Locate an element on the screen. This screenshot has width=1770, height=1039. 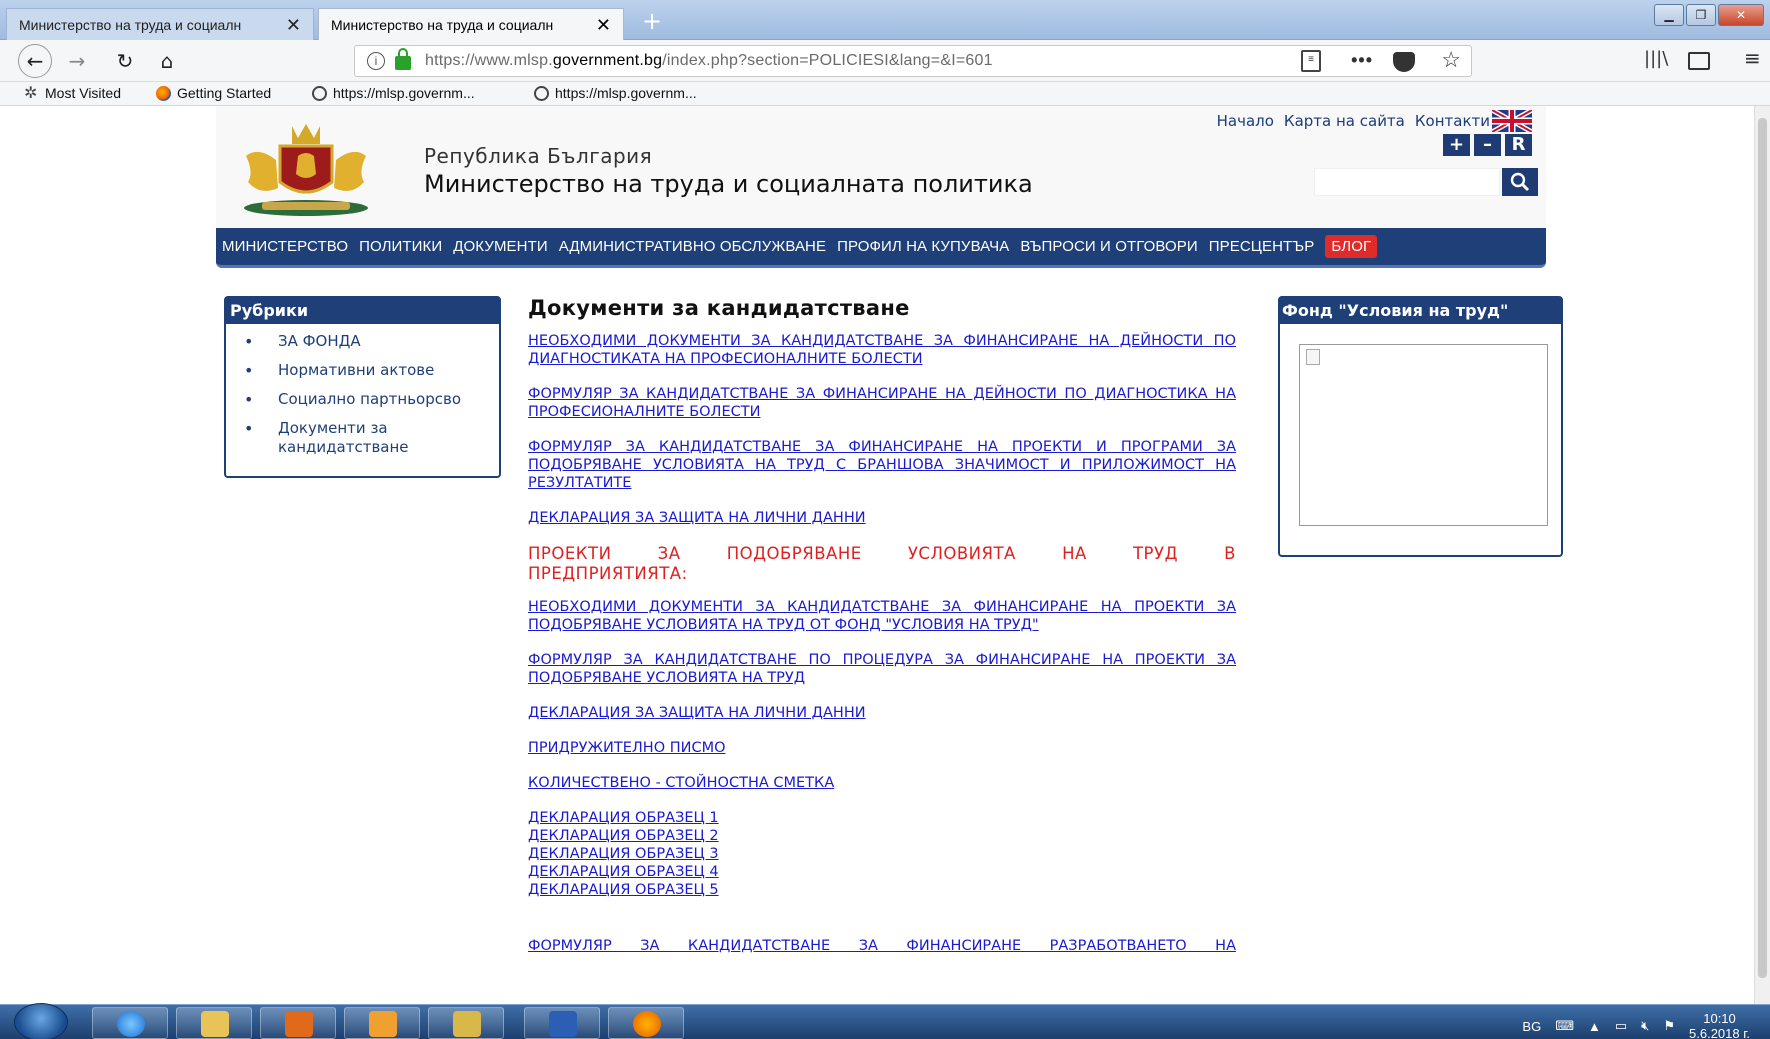
declaration-link: ДЕКЛАРАЦИЯ ОБРАЗЕЦ 4 is located at coordinates (882, 872).